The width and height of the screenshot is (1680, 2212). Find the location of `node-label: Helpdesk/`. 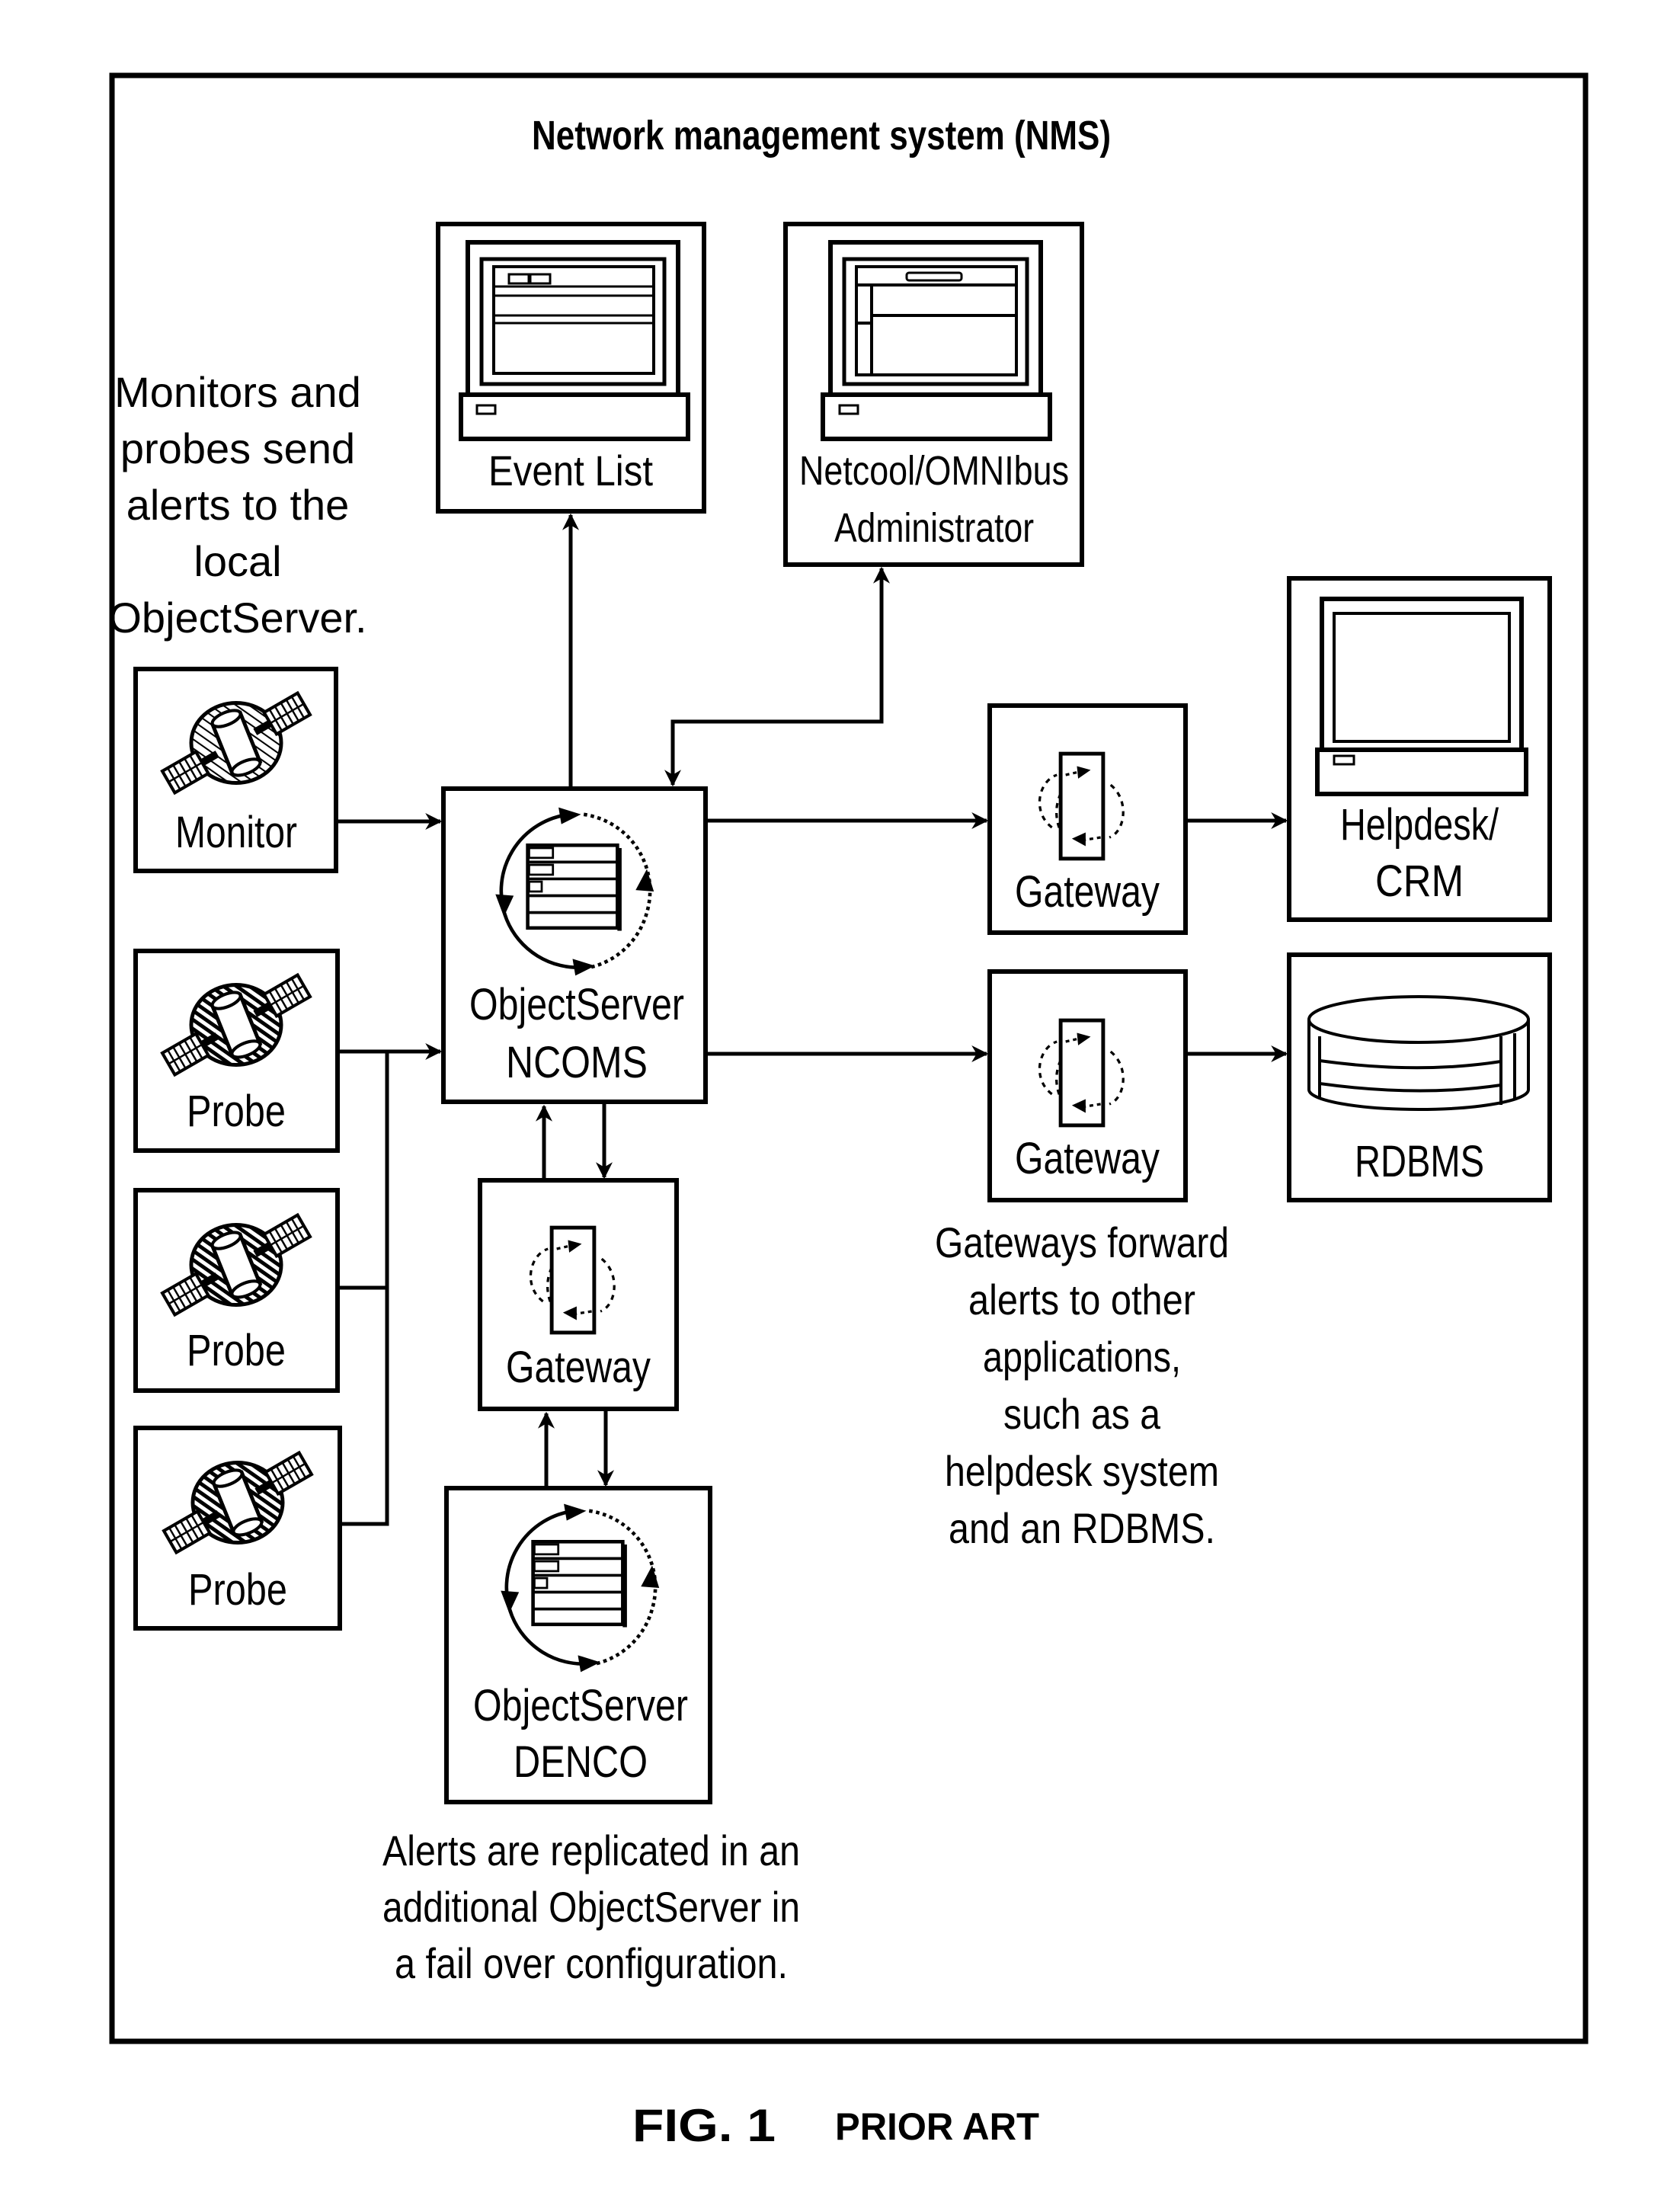

node-label: Helpdesk/ is located at coordinates (1419, 825).